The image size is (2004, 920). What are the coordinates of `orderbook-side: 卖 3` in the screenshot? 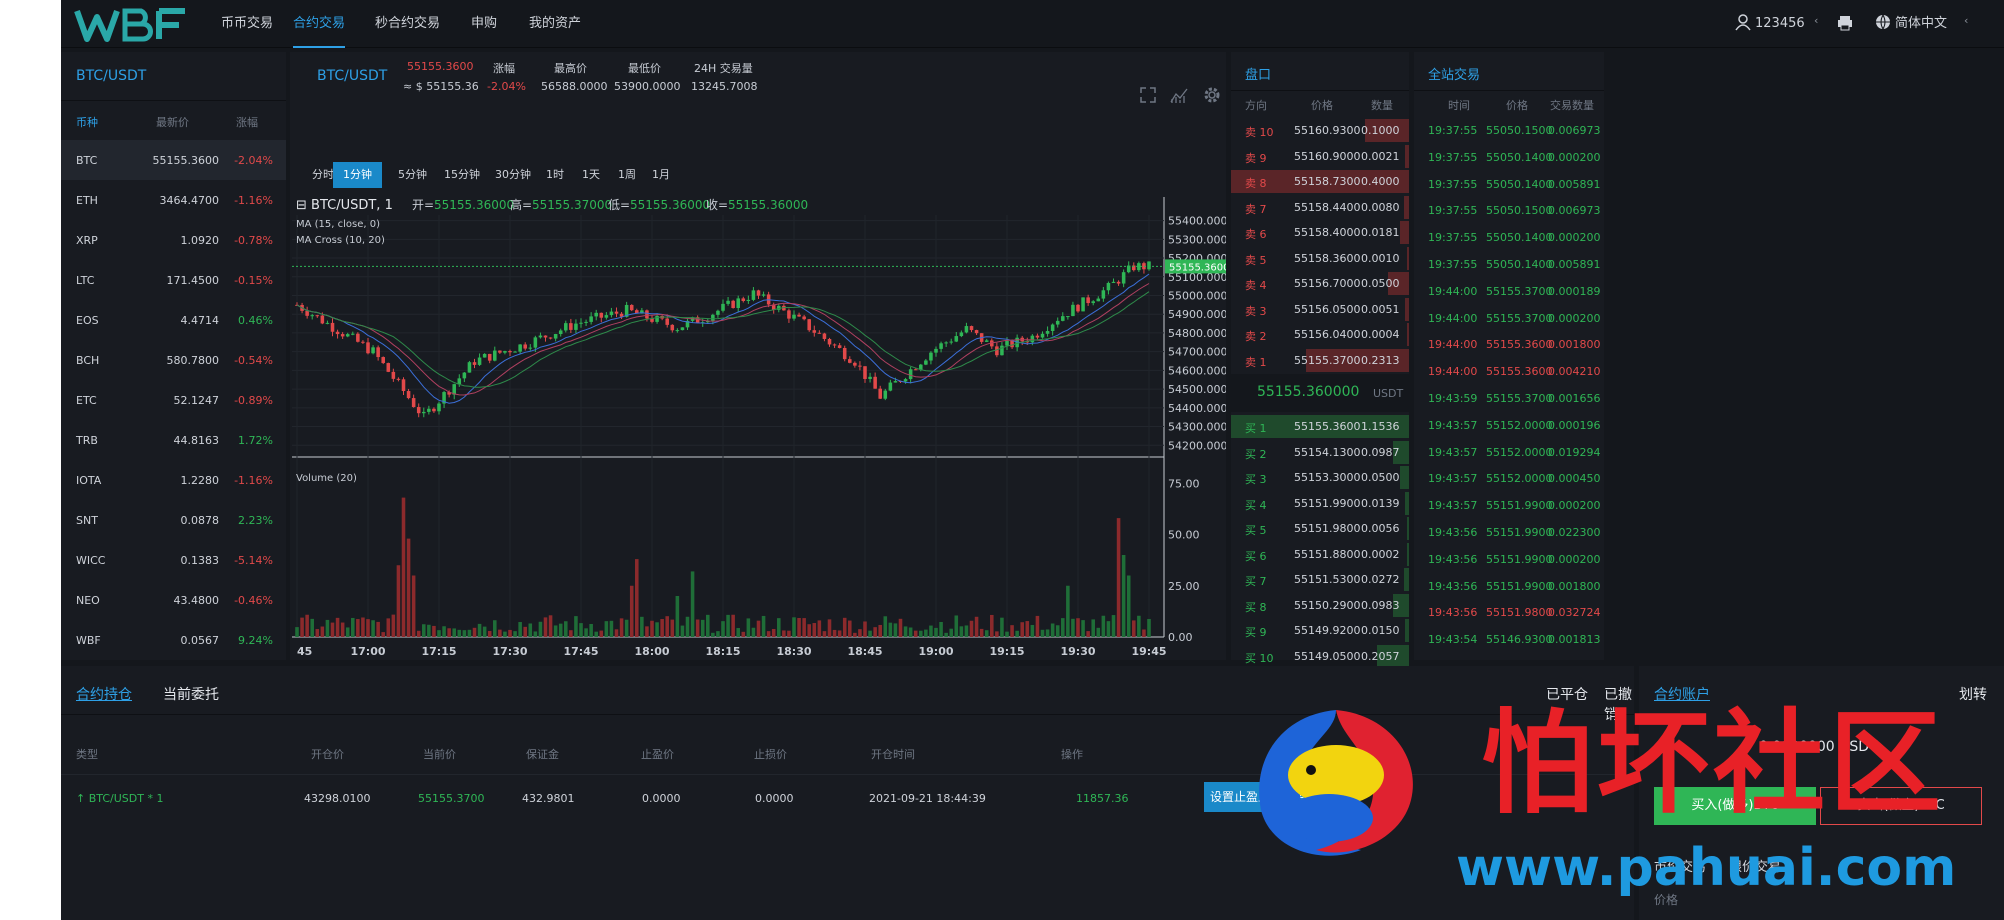 It's located at (1256, 311).